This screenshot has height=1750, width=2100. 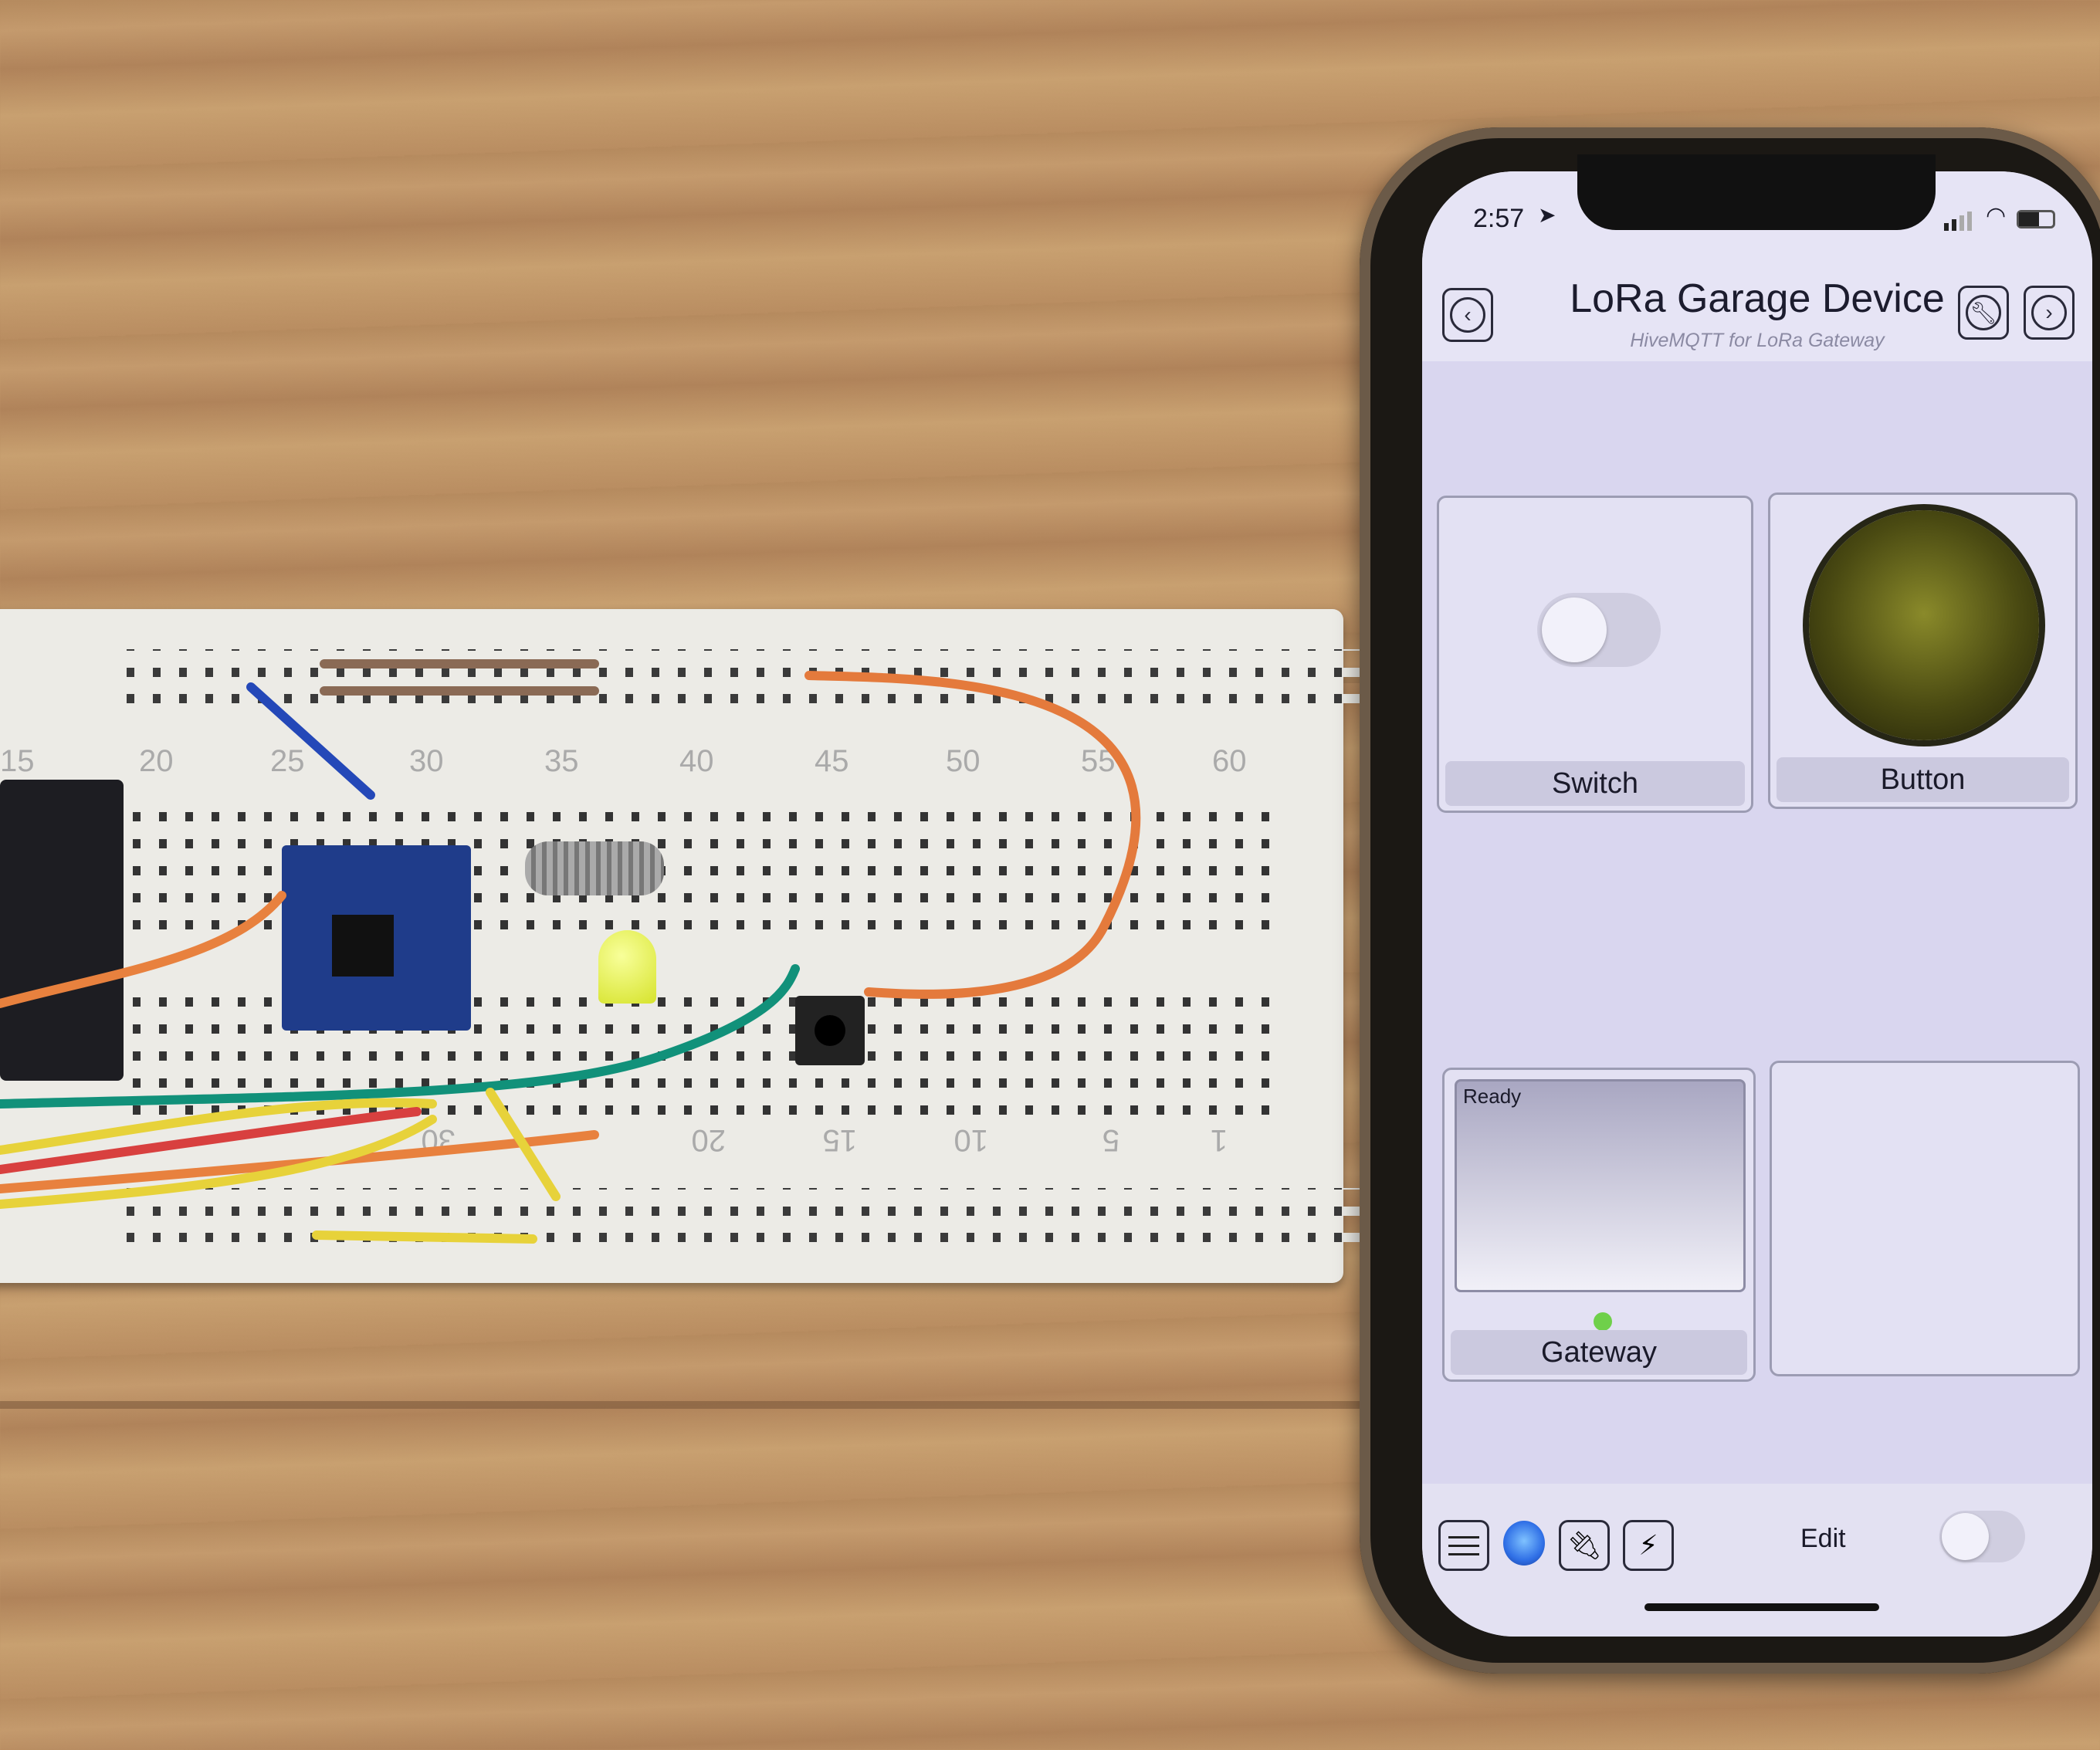 What do you see at coordinates (460, 677) in the screenshot?
I see `brown-wire` at bounding box center [460, 677].